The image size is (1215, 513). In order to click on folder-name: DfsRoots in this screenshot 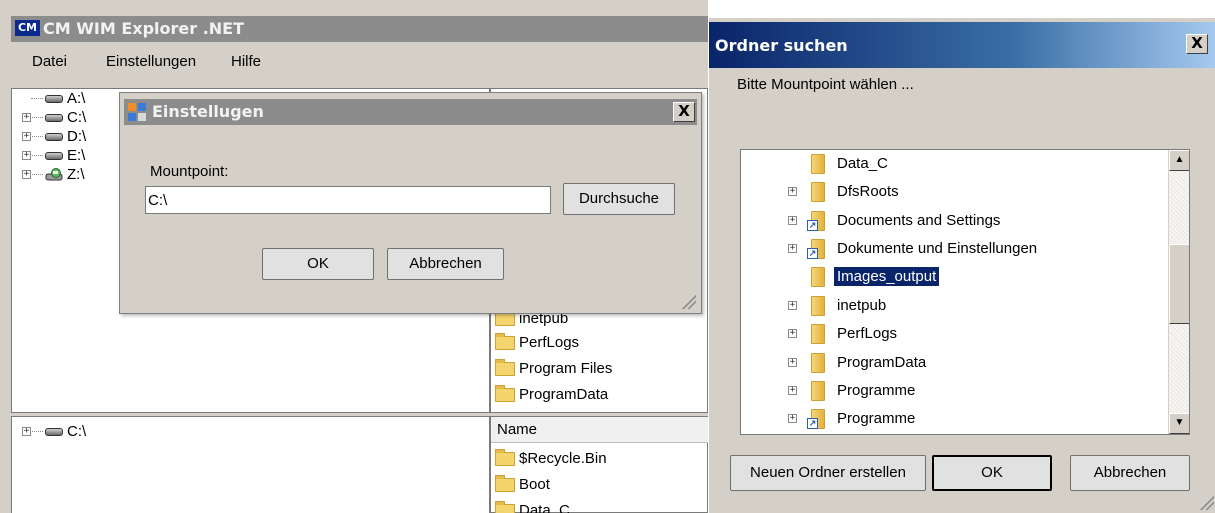, I will do `click(868, 191)`.